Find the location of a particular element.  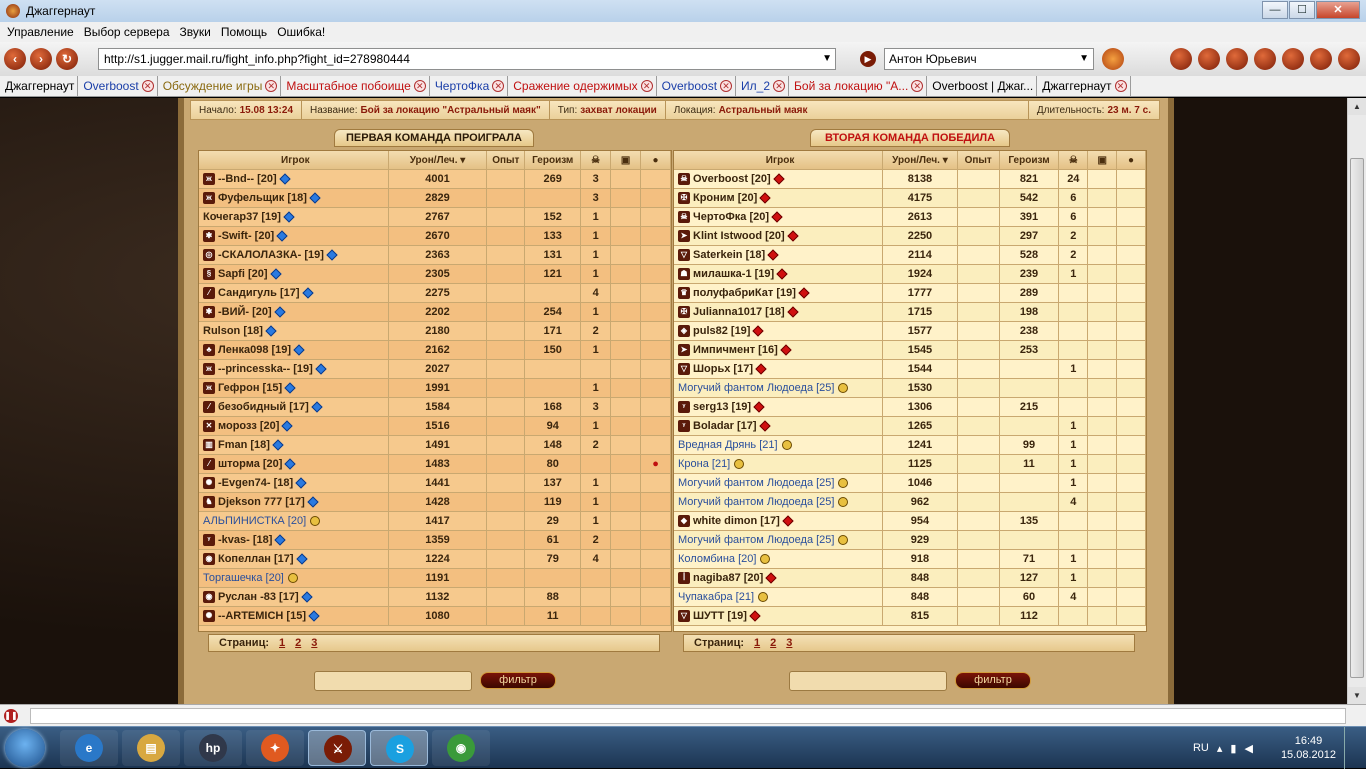

clan-icon: ✠ is located at coordinates (684, 198).